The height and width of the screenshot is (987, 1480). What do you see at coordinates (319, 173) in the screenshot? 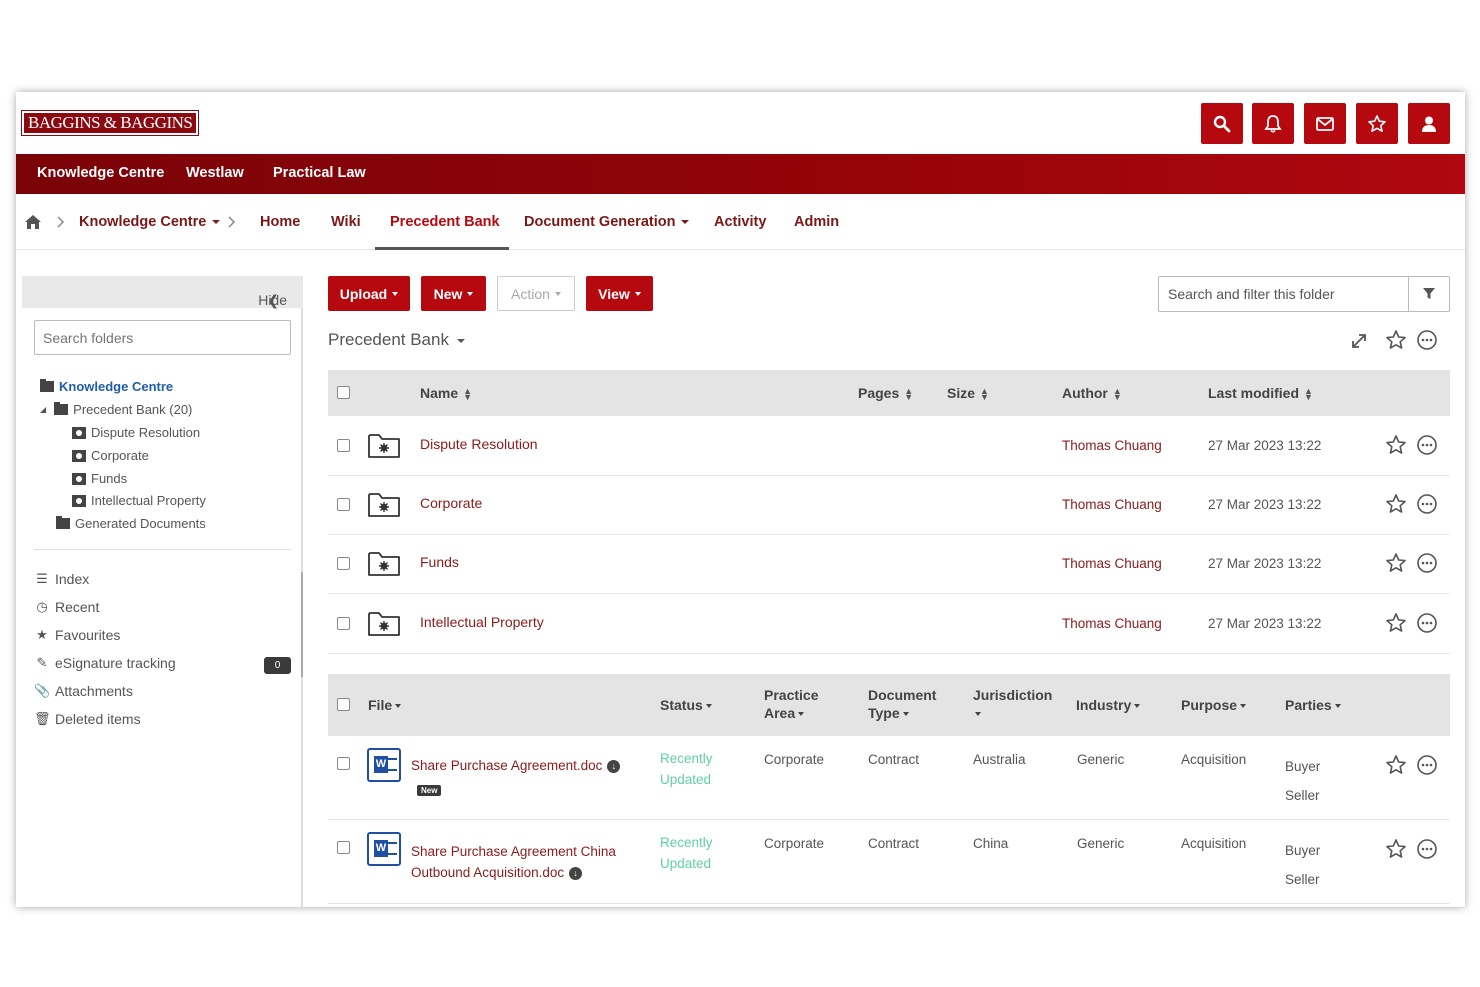
I see `topnav-practical-law: Practical Law` at bounding box center [319, 173].